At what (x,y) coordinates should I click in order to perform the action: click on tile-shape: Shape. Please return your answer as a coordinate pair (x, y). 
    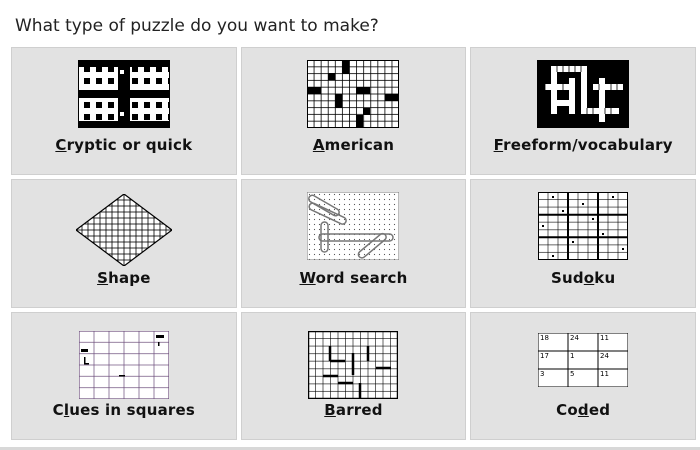
    Looking at the image, I should click on (124, 243).